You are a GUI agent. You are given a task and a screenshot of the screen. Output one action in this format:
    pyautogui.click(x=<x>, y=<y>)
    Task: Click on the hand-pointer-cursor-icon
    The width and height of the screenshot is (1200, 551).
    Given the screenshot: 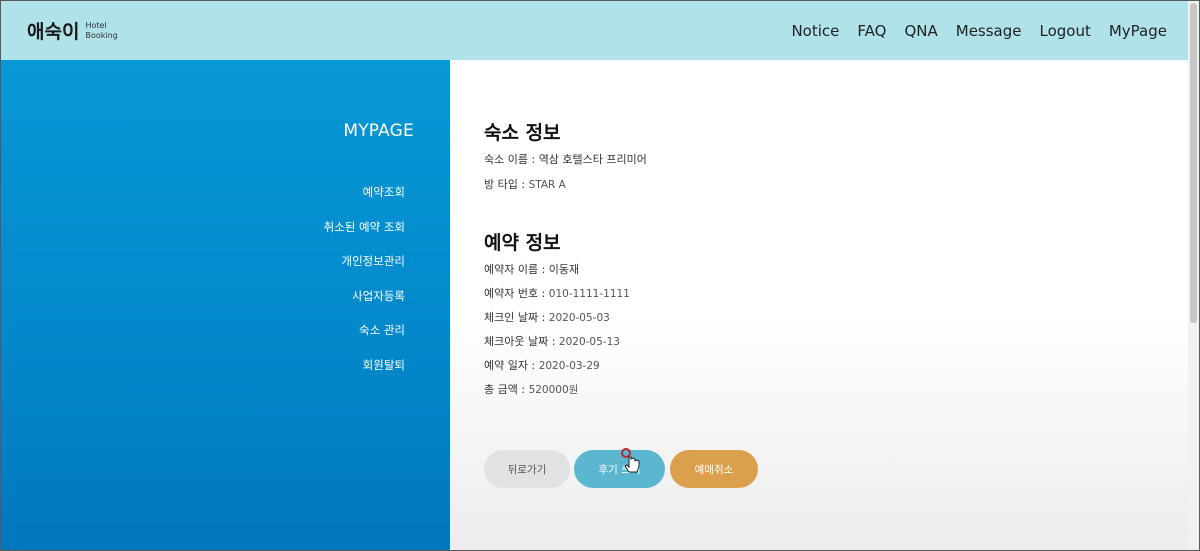 What is the action you would take?
    pyautogui.click(x=630, y=460)
    